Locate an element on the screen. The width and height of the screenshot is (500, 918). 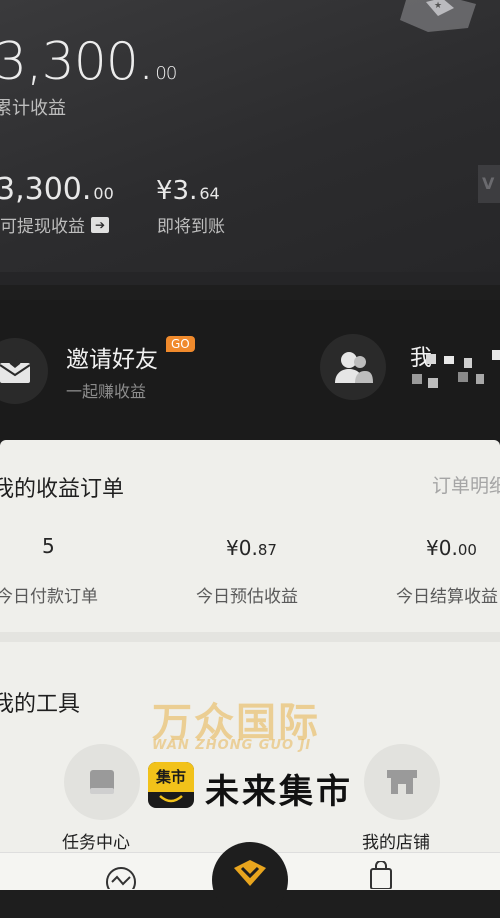
orders-section-title: 我的收益订单 is located at coordinates (62, 489).